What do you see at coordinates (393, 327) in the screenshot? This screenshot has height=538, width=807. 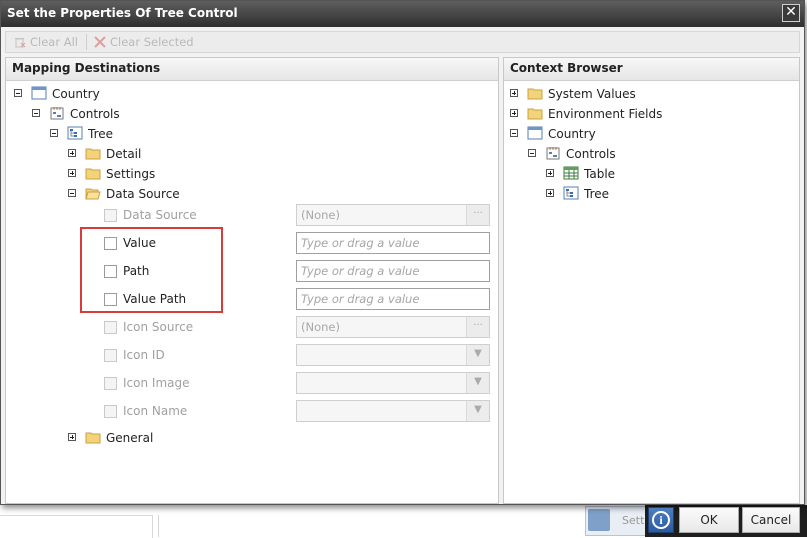 I see `icon-source-field: (None) ···` at bounding box center [393, 327].